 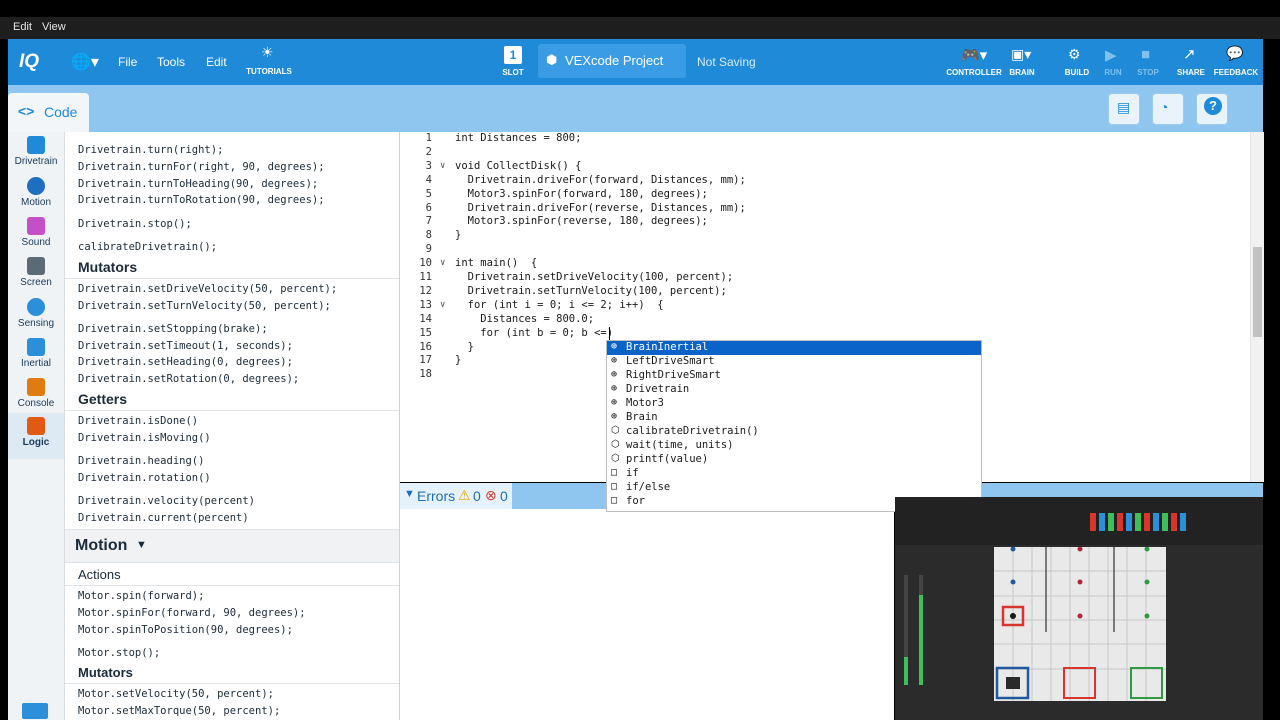 I want to click on feedback-button: FEEDBACK, so click(x=1236, y=72).